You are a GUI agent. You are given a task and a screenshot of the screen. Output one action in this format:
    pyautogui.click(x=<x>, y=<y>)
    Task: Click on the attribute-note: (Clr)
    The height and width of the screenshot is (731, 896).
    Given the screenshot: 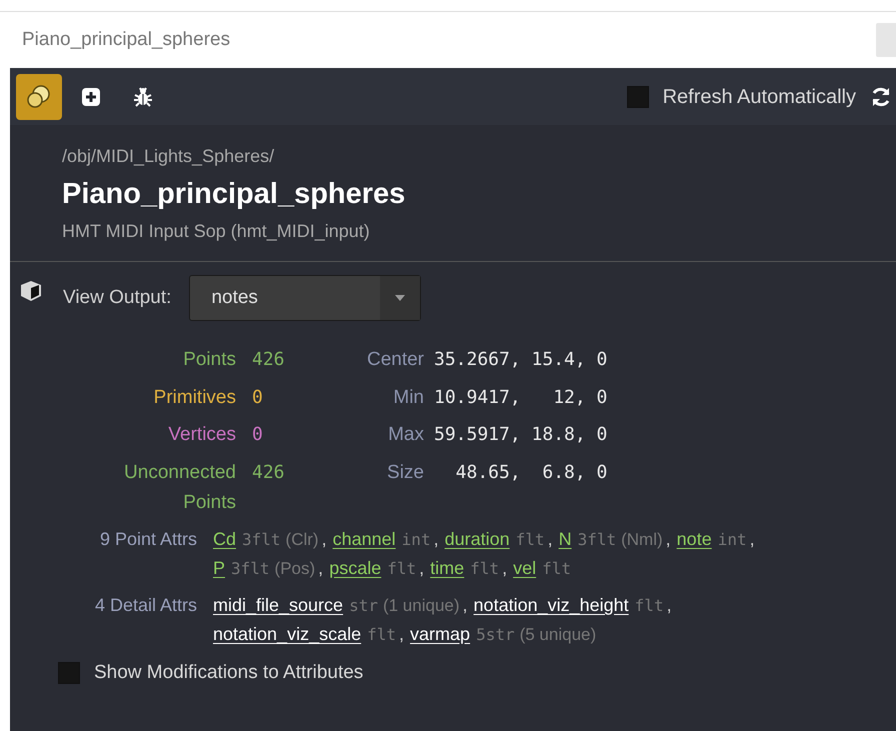 What is the action you would take?
    pyautogui.click(x=302, y=540)
    